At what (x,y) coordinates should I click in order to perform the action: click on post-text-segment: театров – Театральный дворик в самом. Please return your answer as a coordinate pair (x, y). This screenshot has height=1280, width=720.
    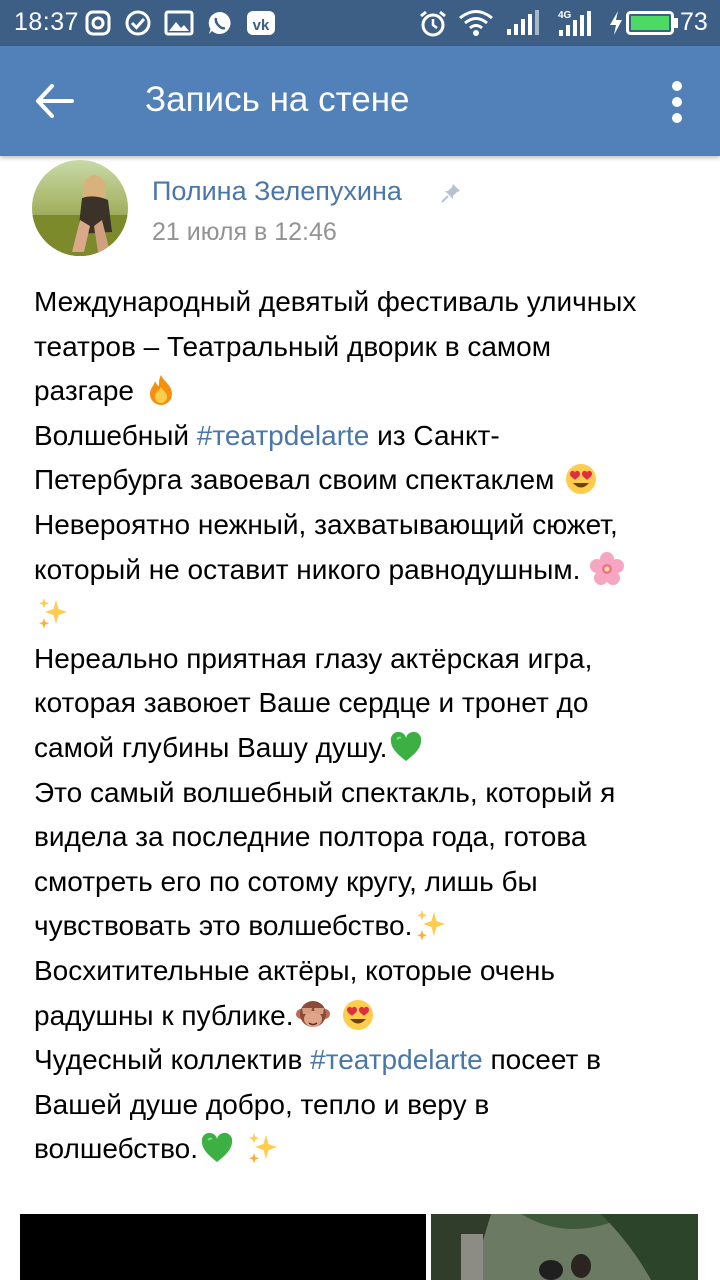
    Looking at the image, I should click on (292, 346).